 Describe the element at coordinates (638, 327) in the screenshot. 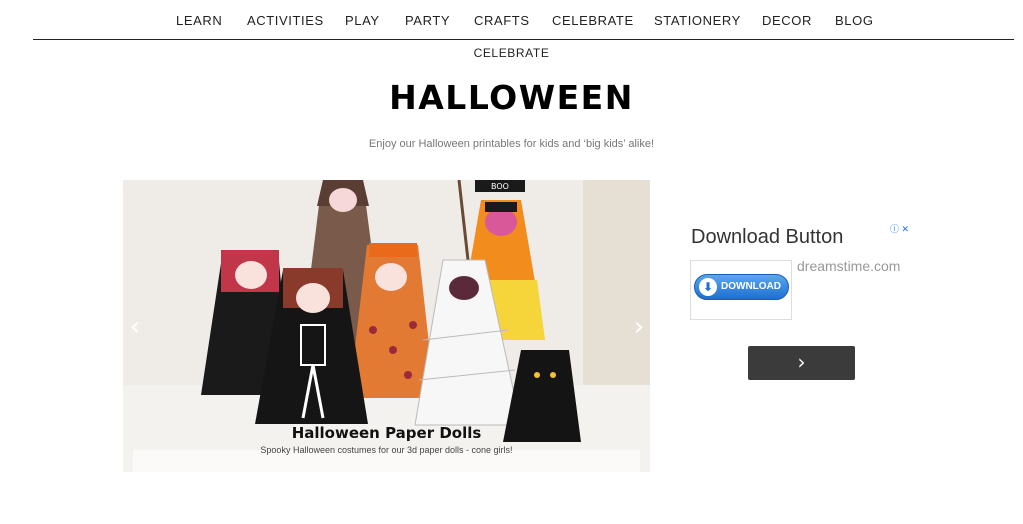

I see `slider-next-button: ›` at that location.